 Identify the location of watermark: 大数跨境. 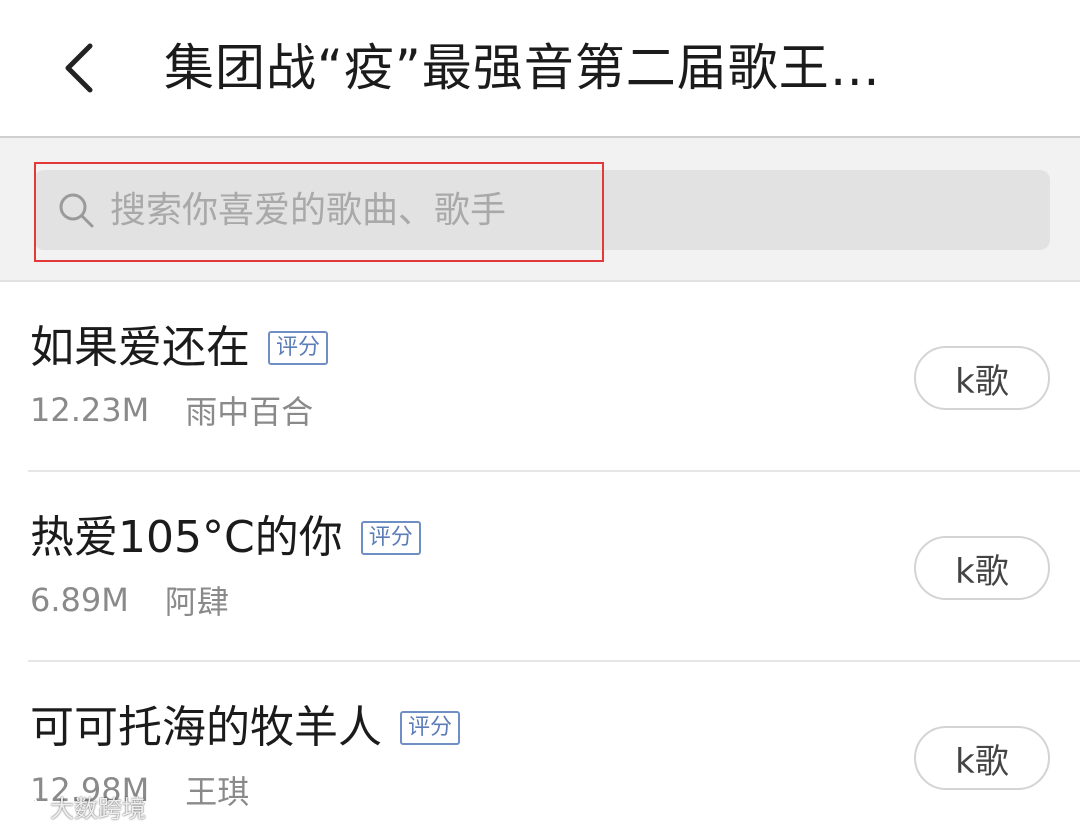
(76, 806).